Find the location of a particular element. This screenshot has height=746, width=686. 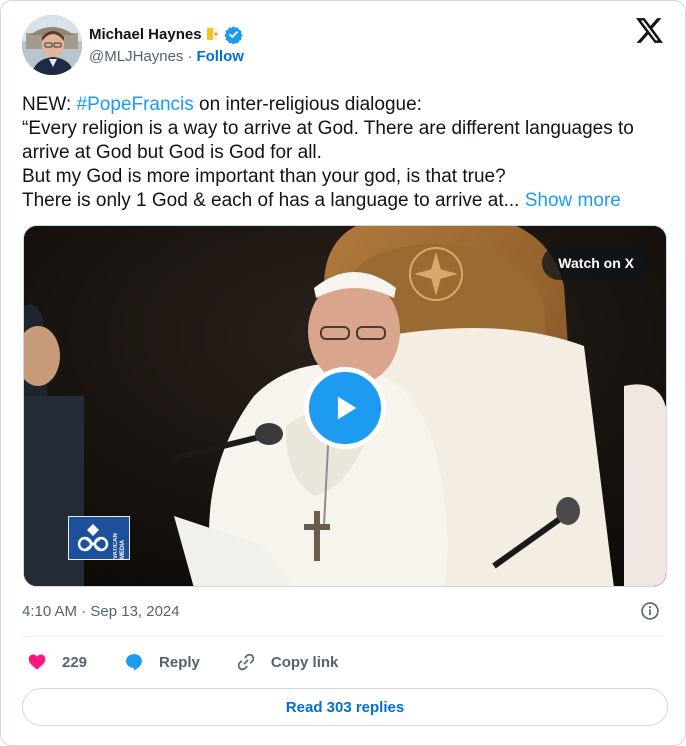

author-name: Michael Haynes is located at coordinates (145, 34).